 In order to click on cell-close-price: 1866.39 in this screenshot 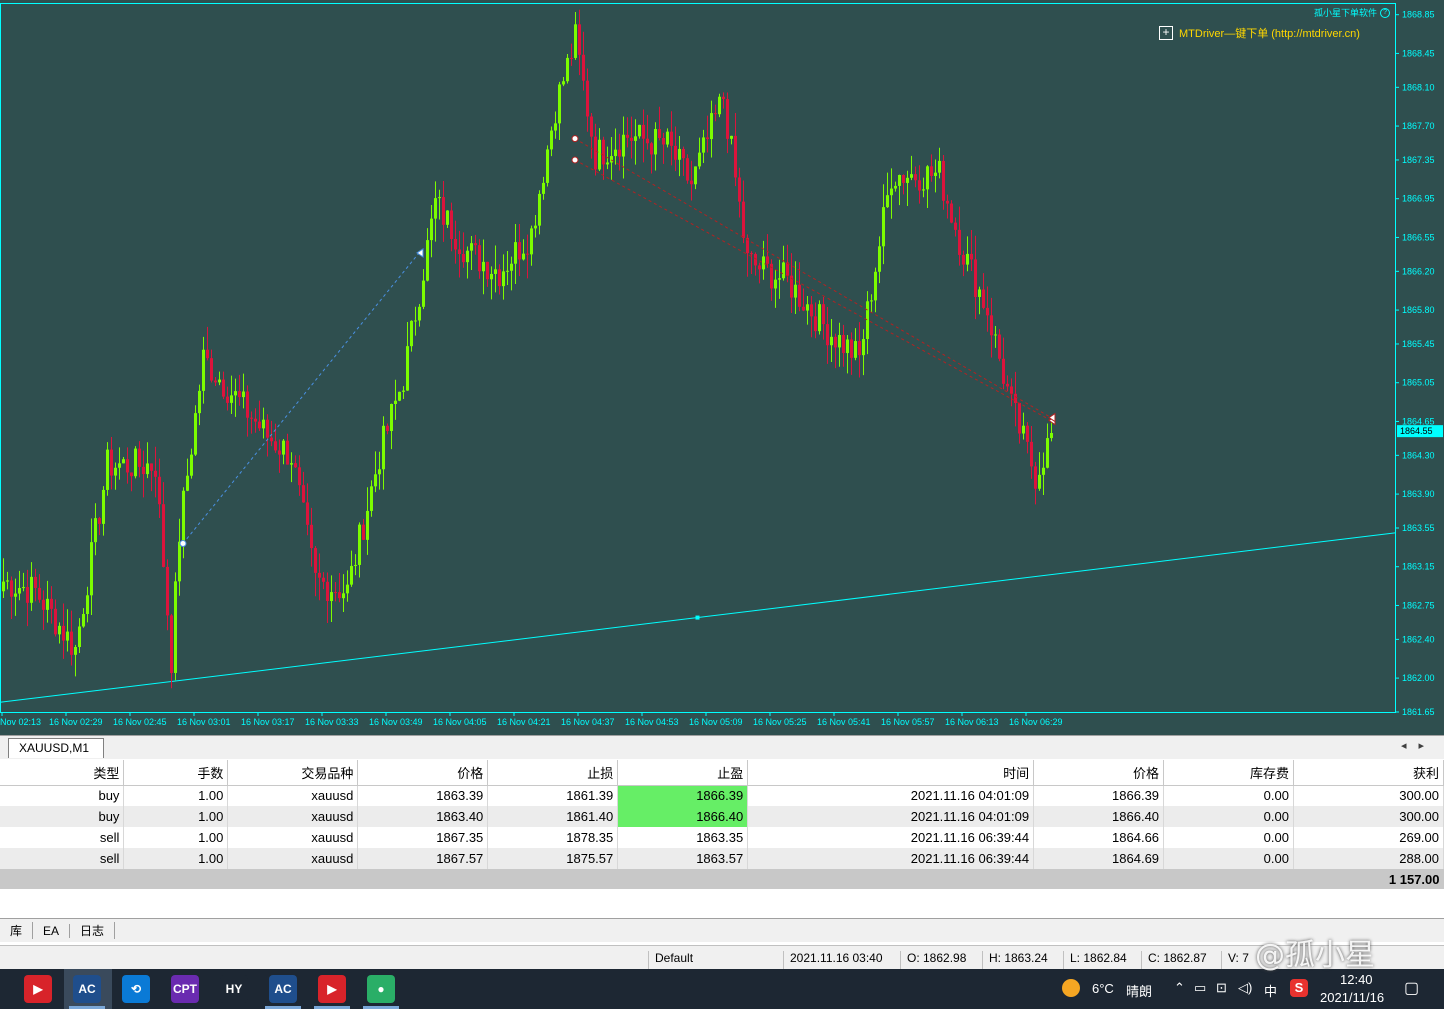, I will do `click(1099, 795)`.